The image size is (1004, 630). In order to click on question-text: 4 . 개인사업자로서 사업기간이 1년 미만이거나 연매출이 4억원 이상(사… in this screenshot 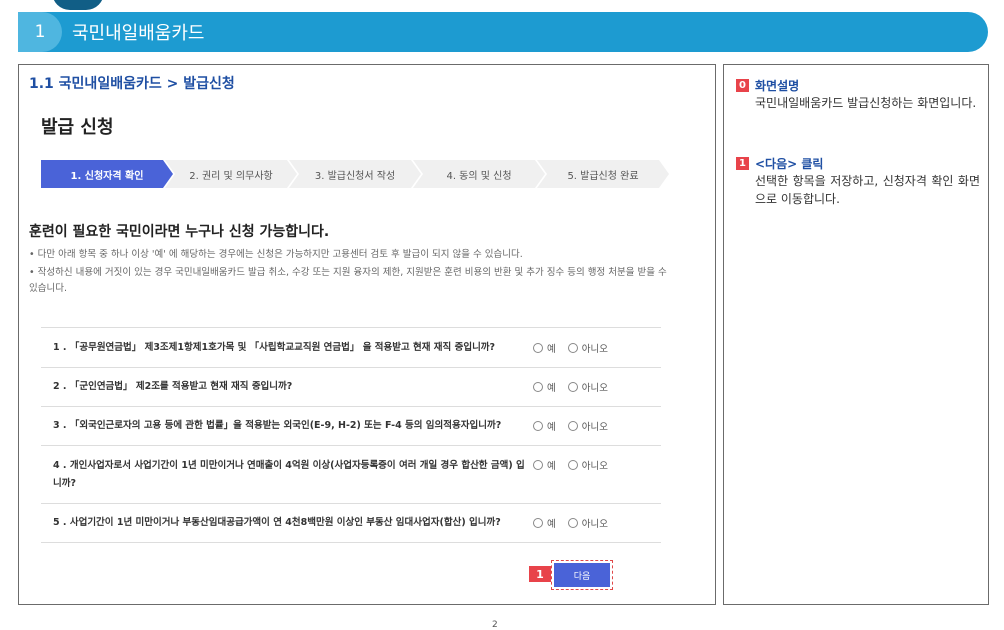, I will do `click(289, 474)`.